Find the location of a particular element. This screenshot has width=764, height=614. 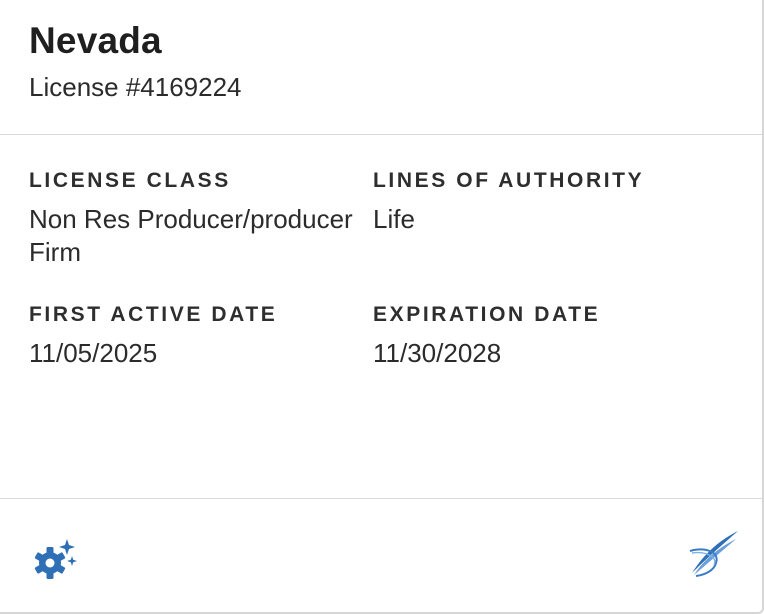

gear-sparkle-button is located at coordinates (54, 559).